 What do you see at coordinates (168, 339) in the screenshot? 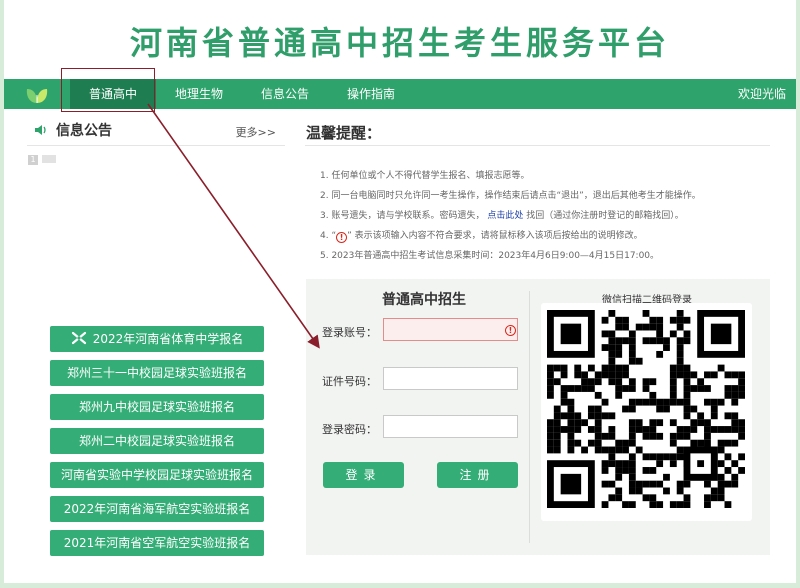
I see `registration-button-label: 2022年河南省体育中学报名` at bounding box center [168, 339].